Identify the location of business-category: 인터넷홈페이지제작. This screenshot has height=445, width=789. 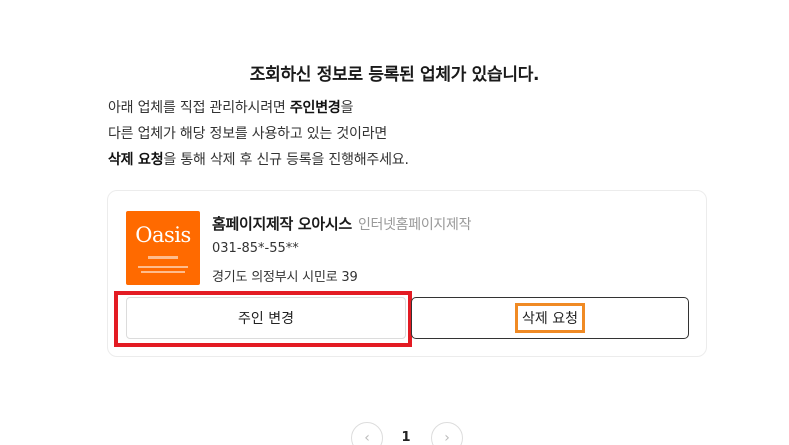
(414, 225).